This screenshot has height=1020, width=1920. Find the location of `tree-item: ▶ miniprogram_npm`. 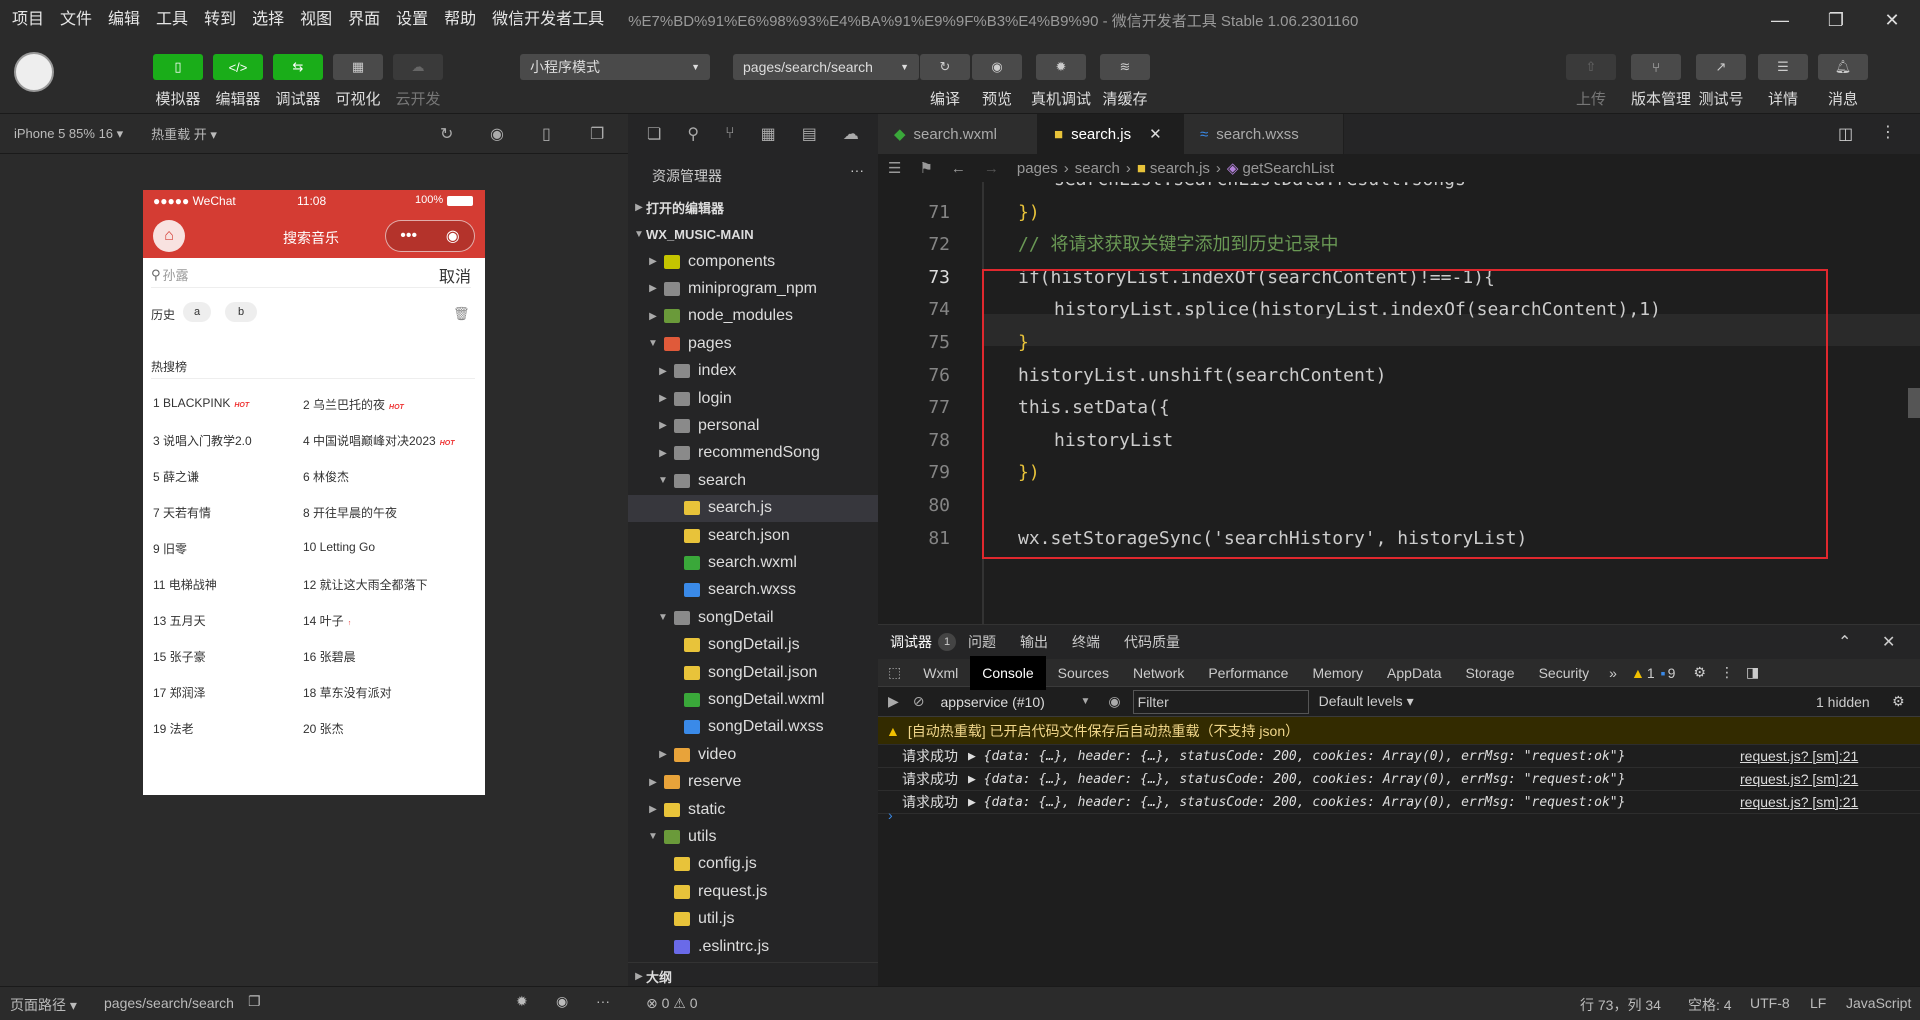

tree-item: ▶ miniprogram_npm is located at coordinates (753, 288).